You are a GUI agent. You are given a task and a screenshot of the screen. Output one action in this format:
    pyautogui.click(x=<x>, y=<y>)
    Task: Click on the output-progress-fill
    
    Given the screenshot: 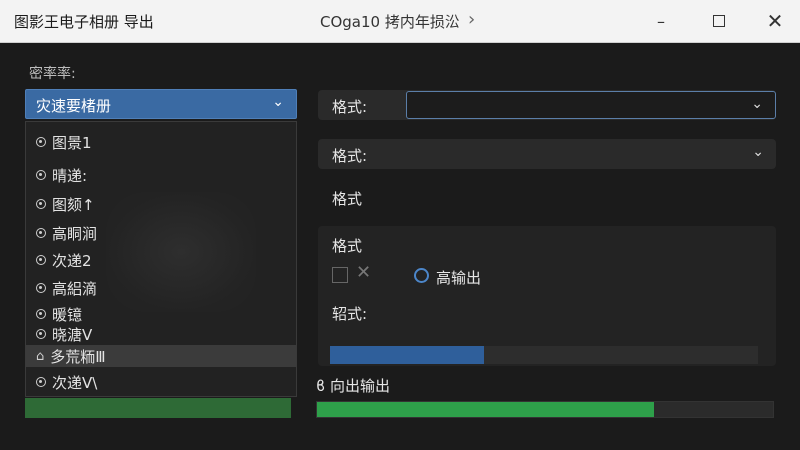 What is the action you would take?
    pyautogui.click(x=485, y=409)
    